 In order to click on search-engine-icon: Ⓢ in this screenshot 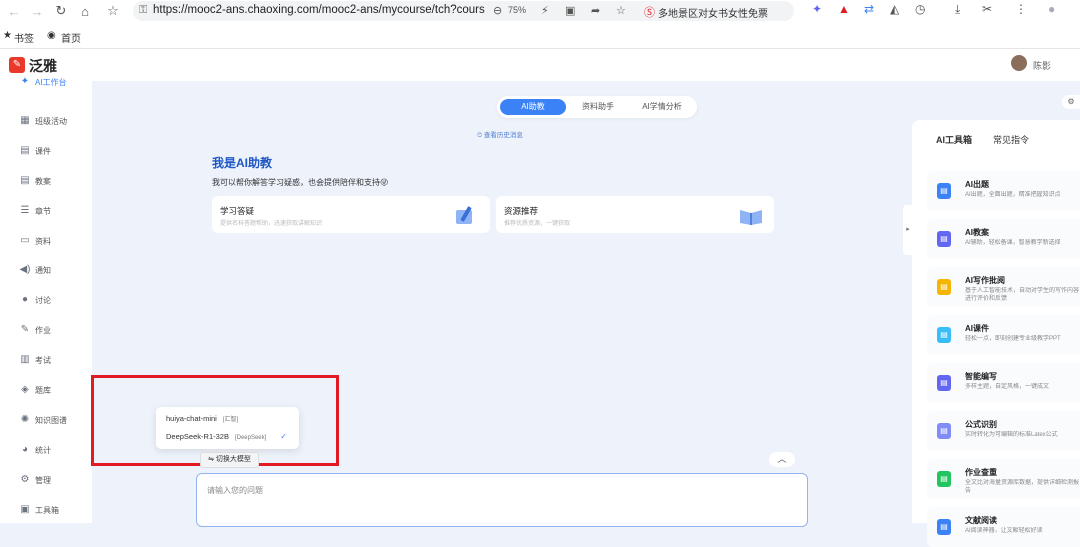, I will do `click(649, 12)`.